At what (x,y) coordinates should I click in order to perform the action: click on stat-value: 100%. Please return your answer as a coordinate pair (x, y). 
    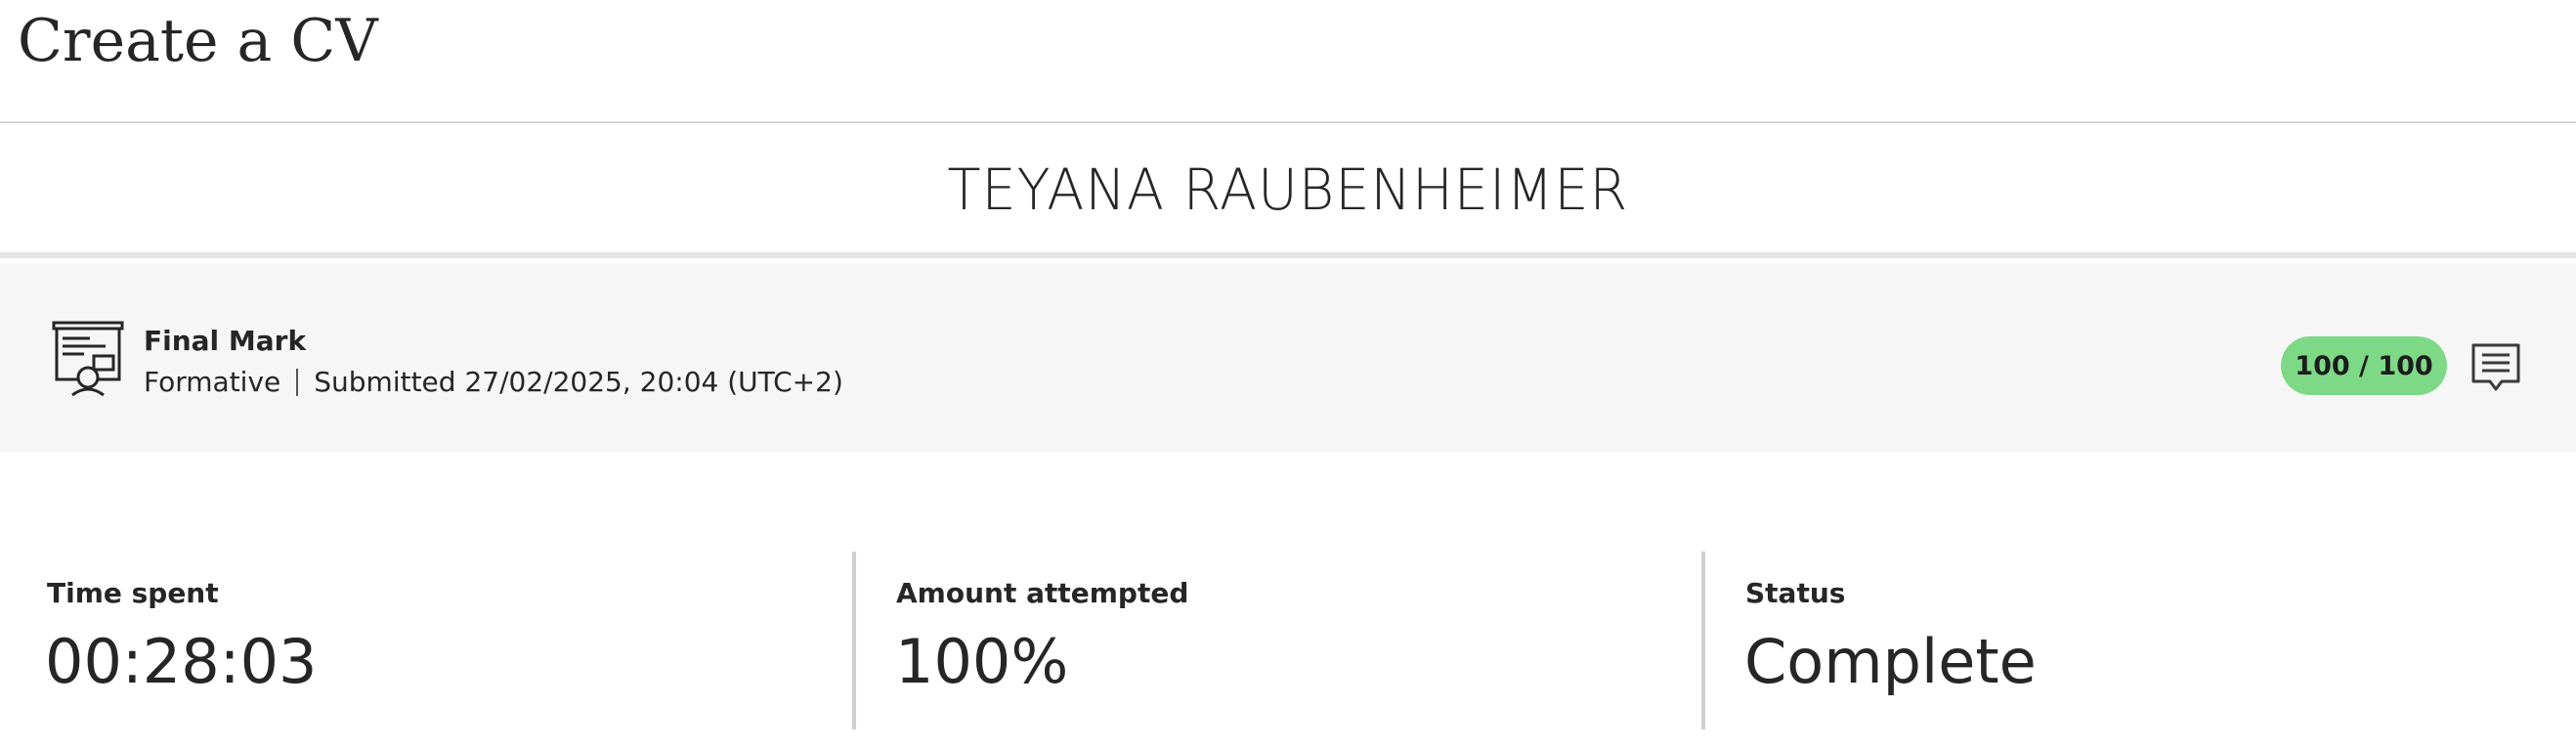
    Looking at the image, I should click on (982, 661).